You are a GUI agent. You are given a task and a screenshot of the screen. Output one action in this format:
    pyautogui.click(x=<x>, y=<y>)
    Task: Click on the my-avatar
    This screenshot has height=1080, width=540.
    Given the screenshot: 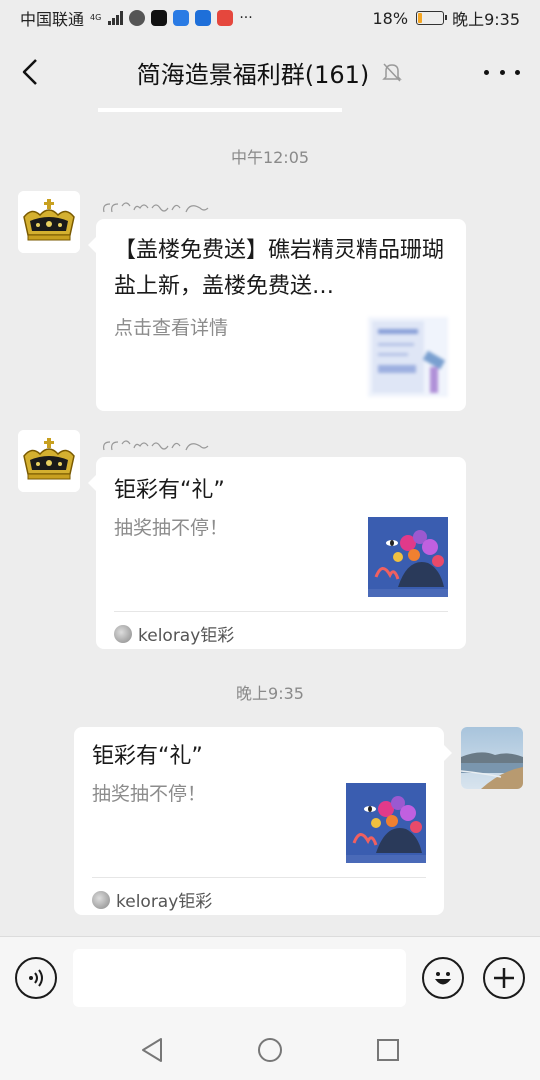 What is the action you would take?
    pyautogui.click(x=492, y=758)
    